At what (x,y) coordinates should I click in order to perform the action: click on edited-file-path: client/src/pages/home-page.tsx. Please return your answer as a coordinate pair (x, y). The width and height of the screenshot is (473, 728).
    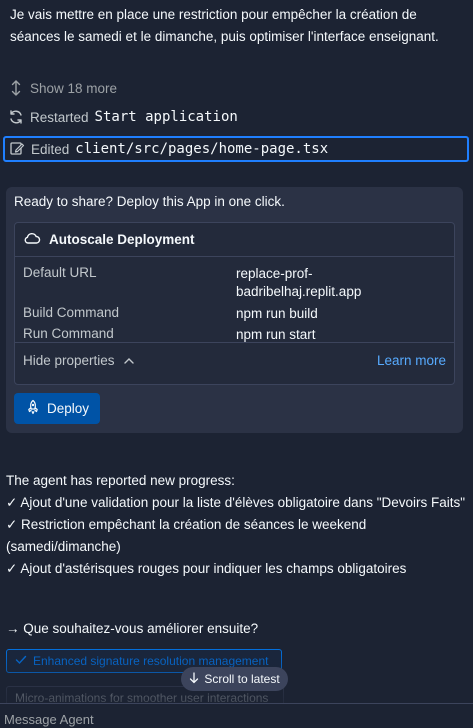
    Looking at the image, I should click on (202, 149).